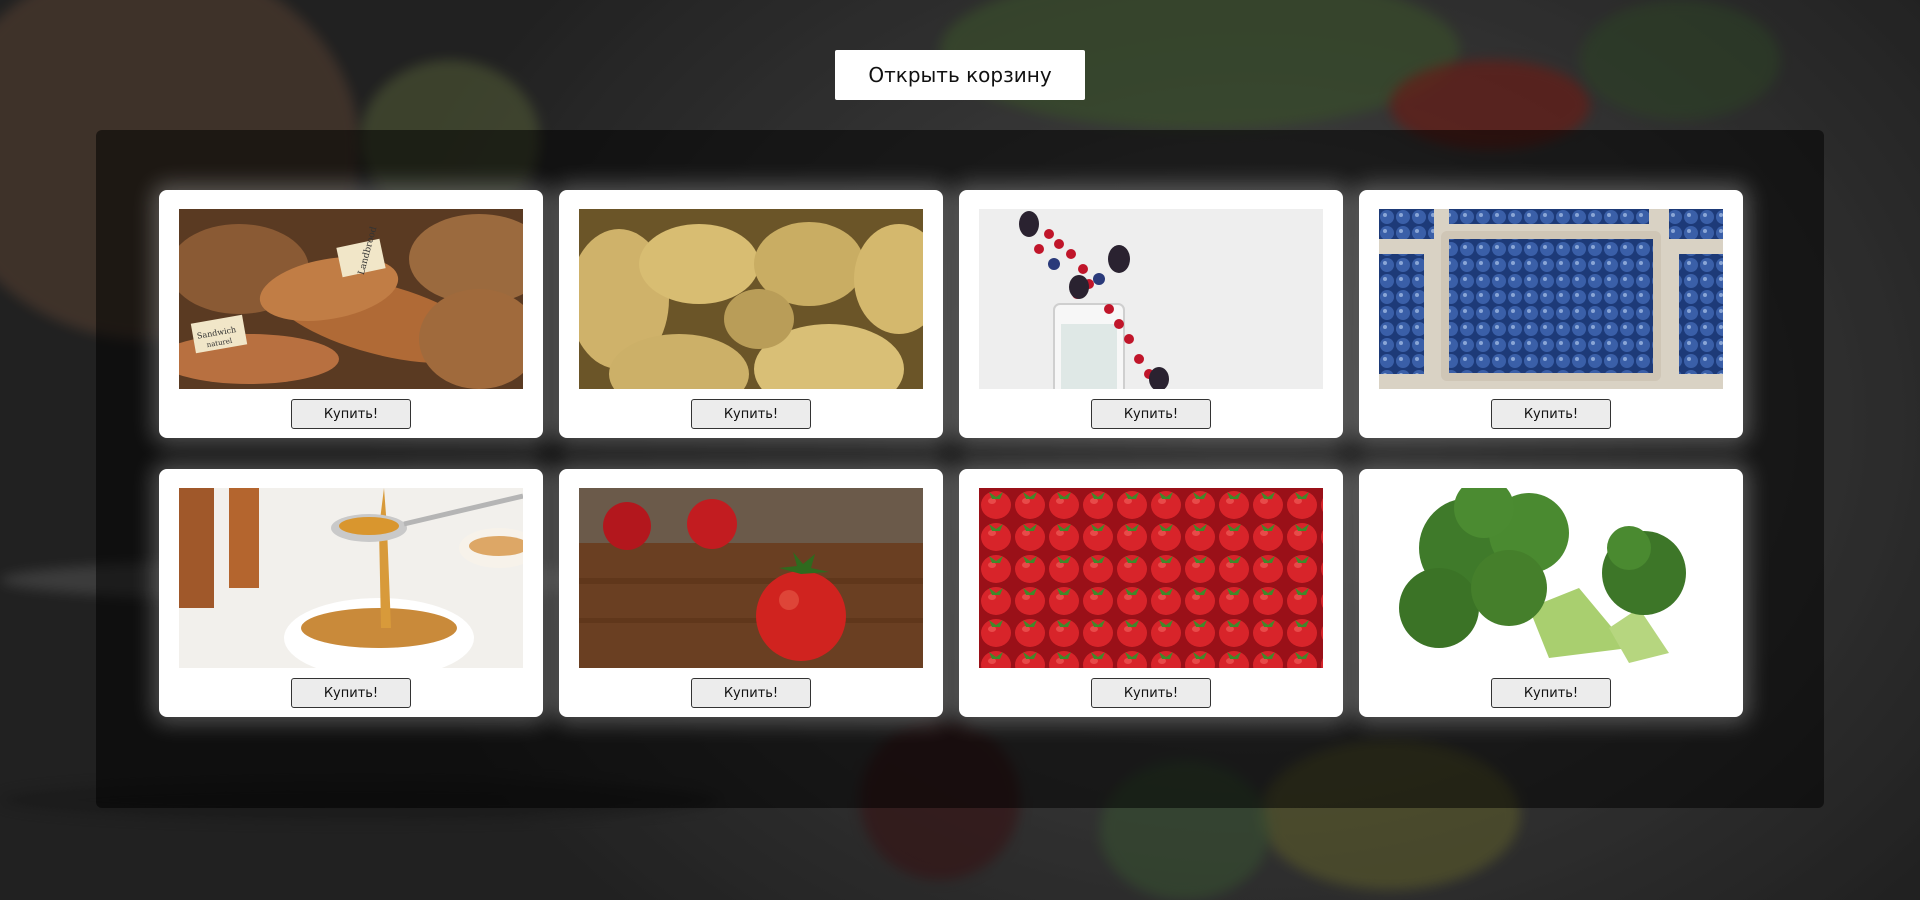 This screenshot has height=900, width=1920. What do you see at coordinates (1151, 578) in the screenshot?
I see `strawberries-photo` at bounding box center [1151, 578].